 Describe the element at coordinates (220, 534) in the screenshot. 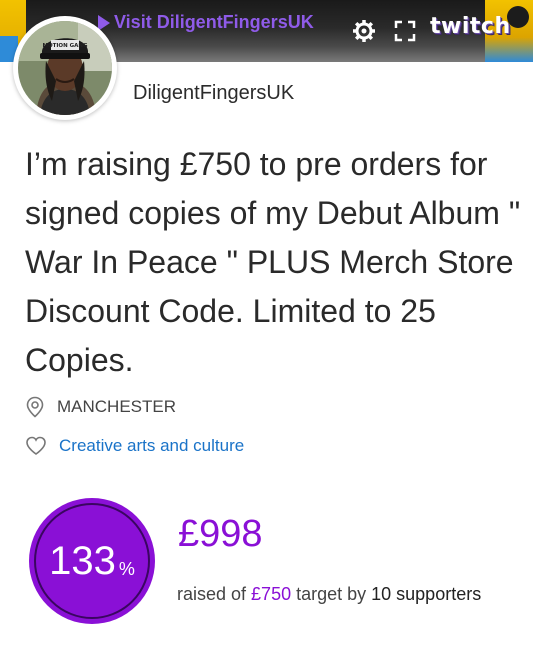

I see `raised-amount: £998` at that location.